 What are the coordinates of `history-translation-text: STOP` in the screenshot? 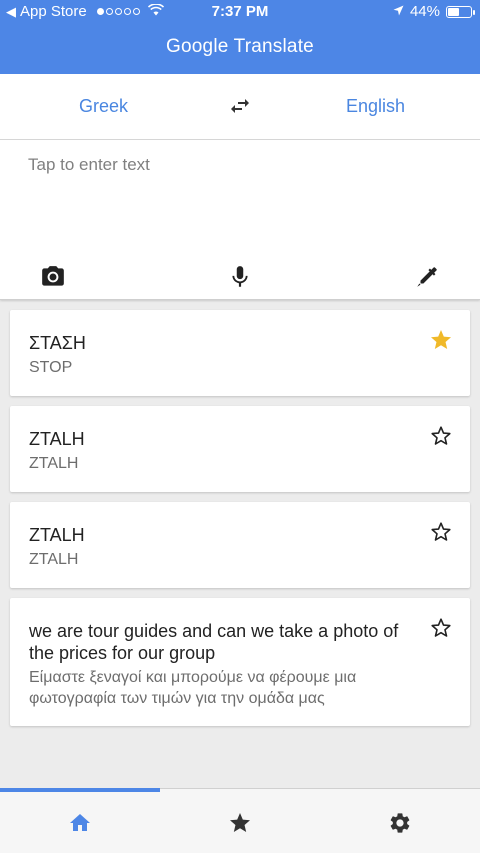 It's located at (51, 367).